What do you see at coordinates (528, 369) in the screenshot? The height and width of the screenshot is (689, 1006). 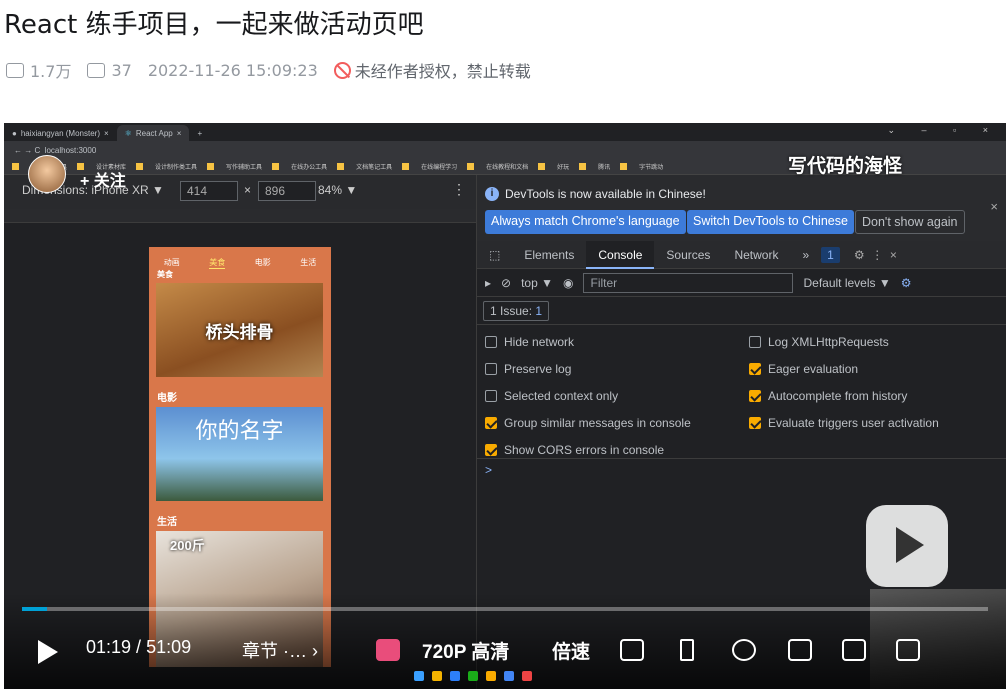 I see `console-option: Preserve log` at bounding box center [528, 369].